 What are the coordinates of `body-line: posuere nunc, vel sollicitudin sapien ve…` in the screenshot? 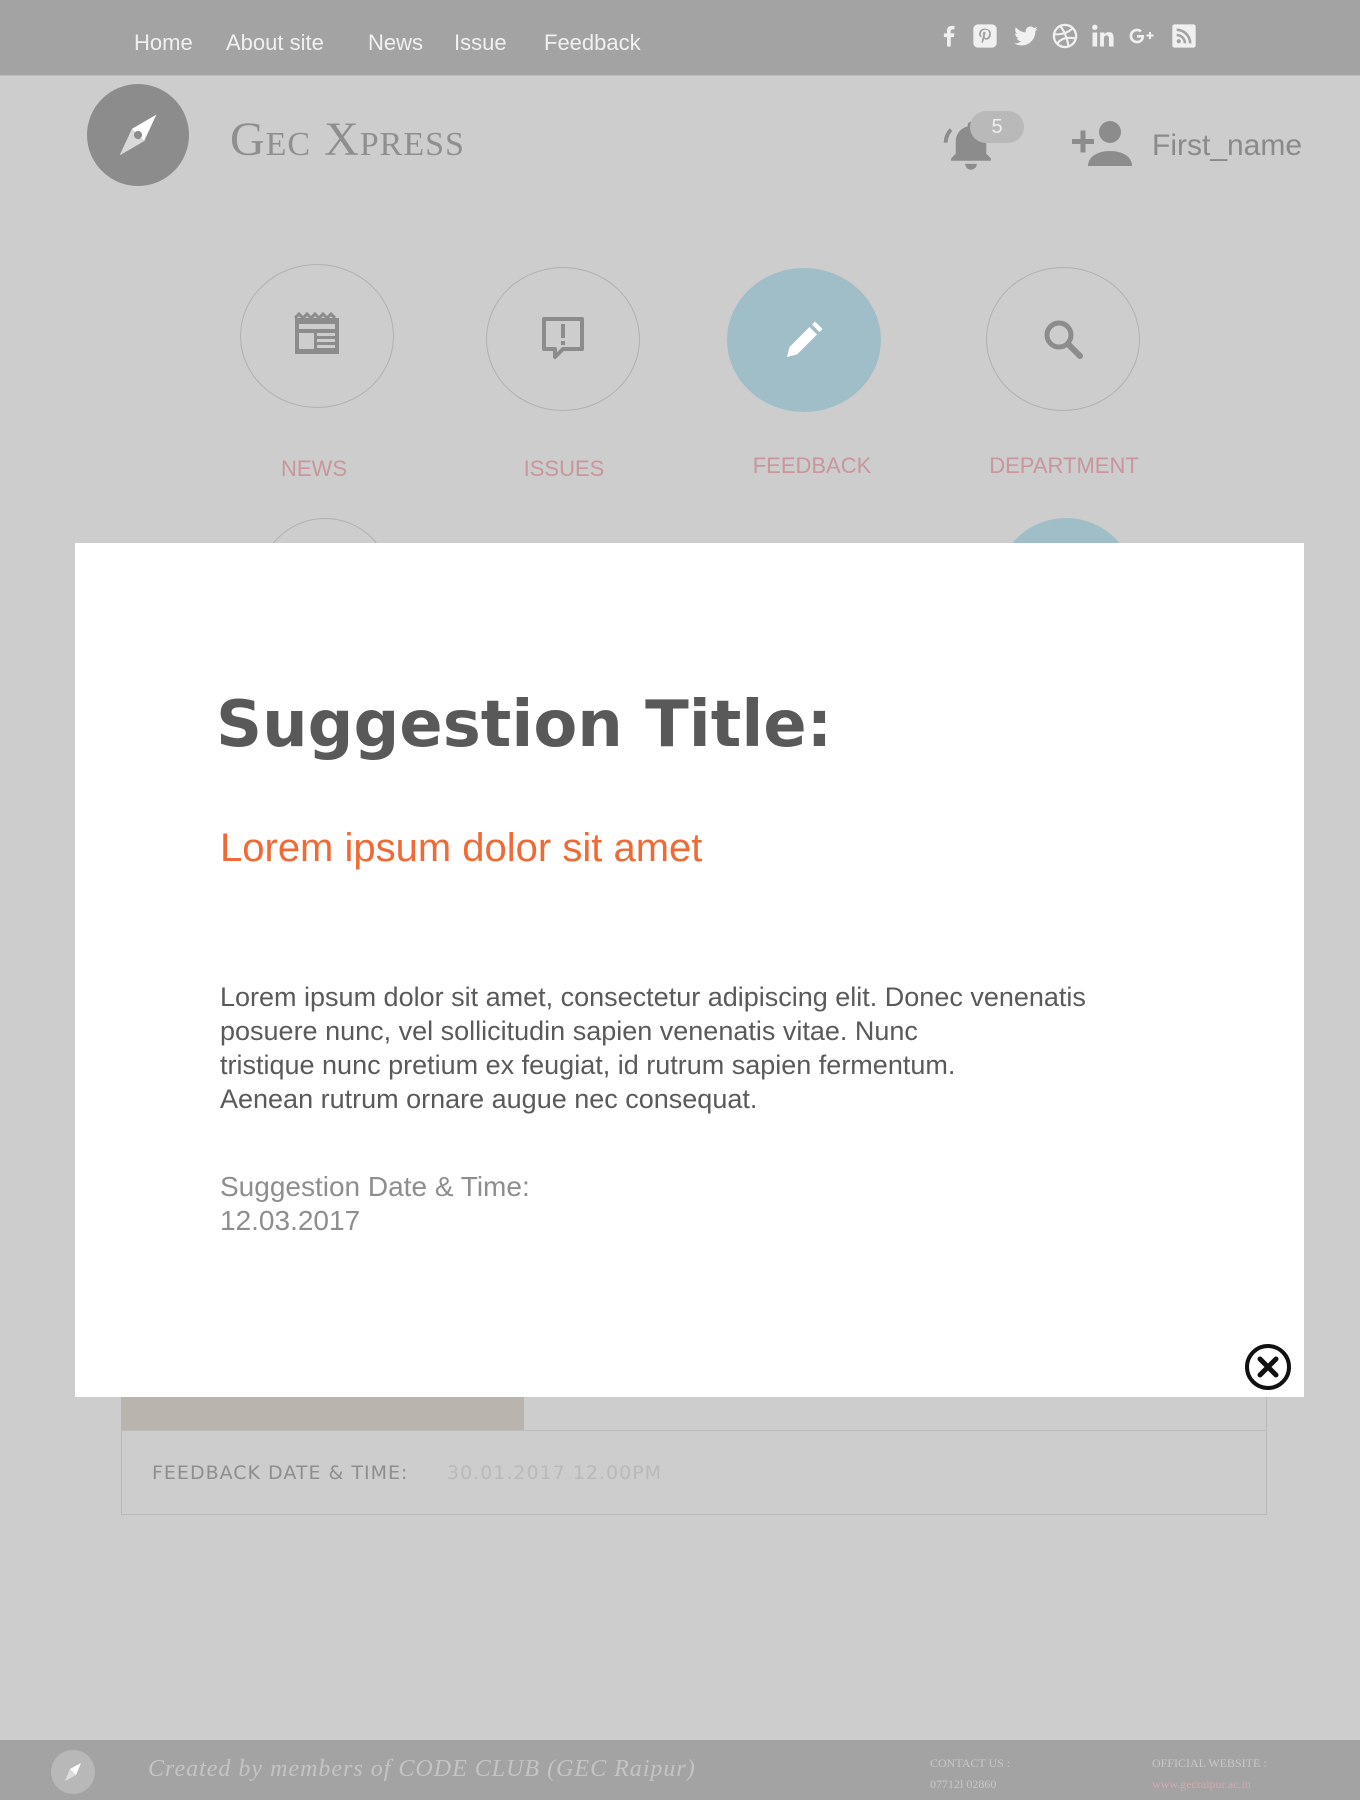 It's located at (569, 1031).